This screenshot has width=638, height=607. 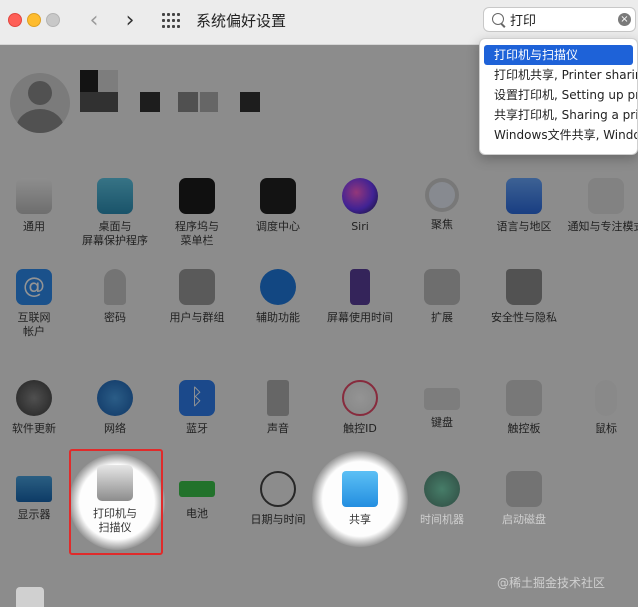 What do you see at coordinates (30, 597) in the screenshot?
I see `java-icon` at bounding box center [30, 597].